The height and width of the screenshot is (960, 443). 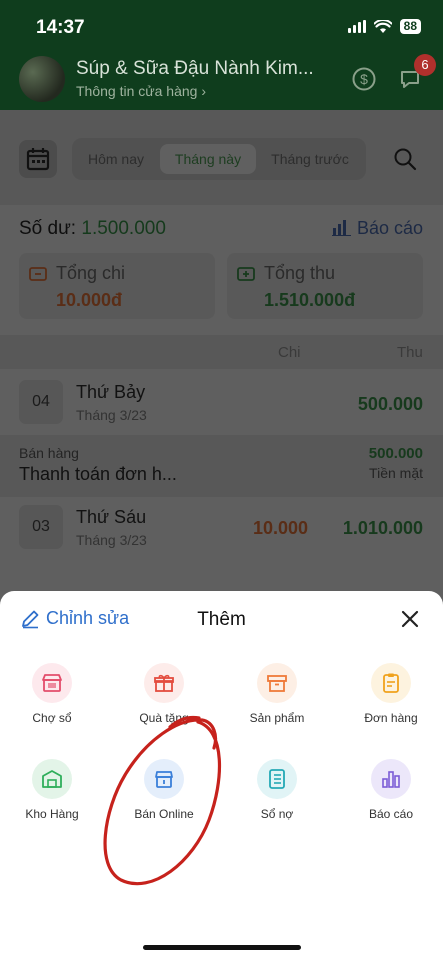 What do you see at coordinates (391, 683) in the screenshot?
I see `clipboard-icon` at bounding box center [391, 683].